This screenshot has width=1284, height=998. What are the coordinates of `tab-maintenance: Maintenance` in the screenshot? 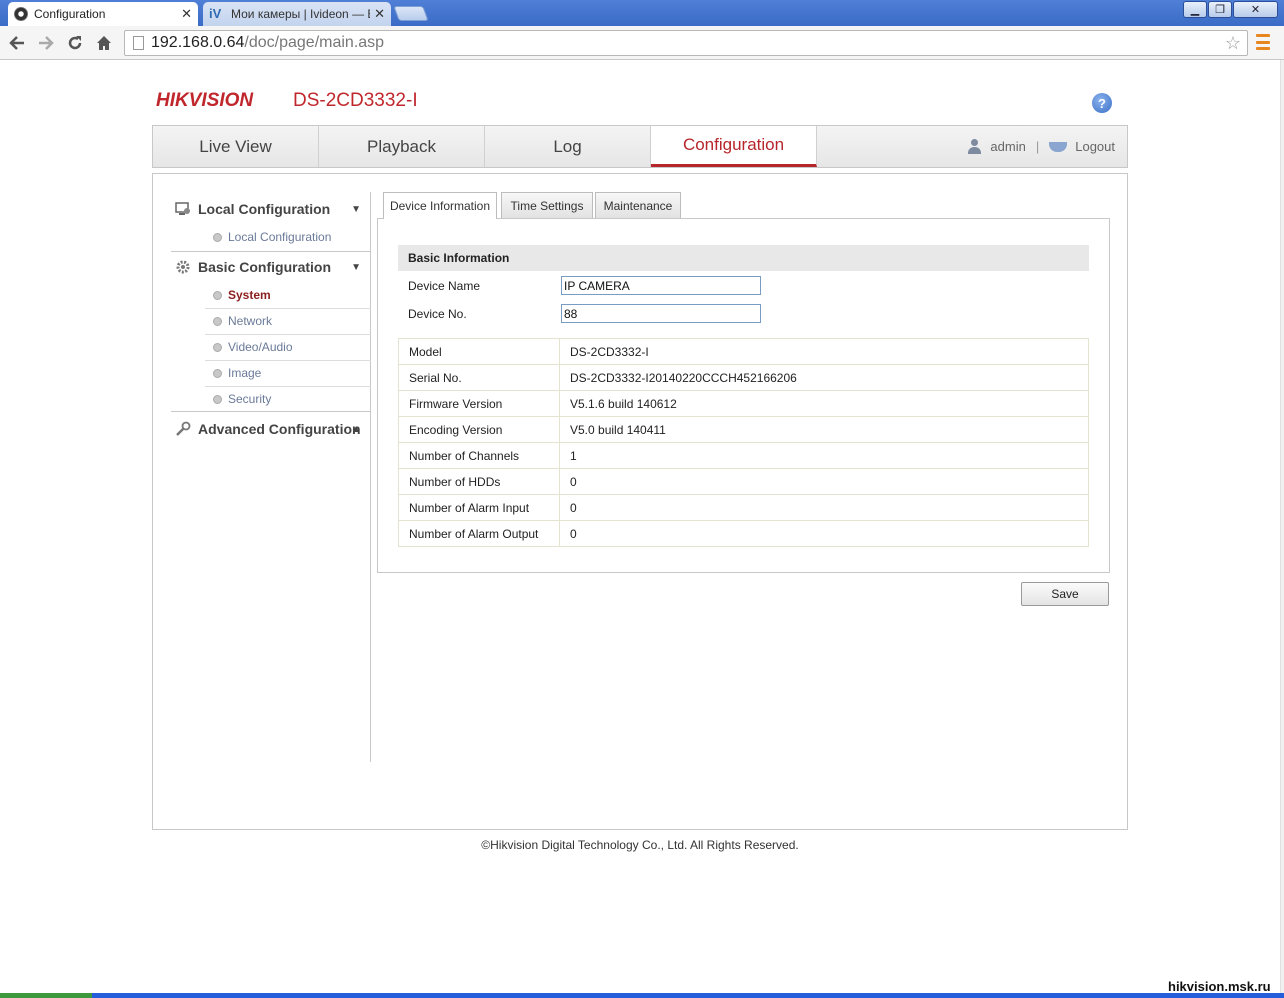 It's located at (638, 205).